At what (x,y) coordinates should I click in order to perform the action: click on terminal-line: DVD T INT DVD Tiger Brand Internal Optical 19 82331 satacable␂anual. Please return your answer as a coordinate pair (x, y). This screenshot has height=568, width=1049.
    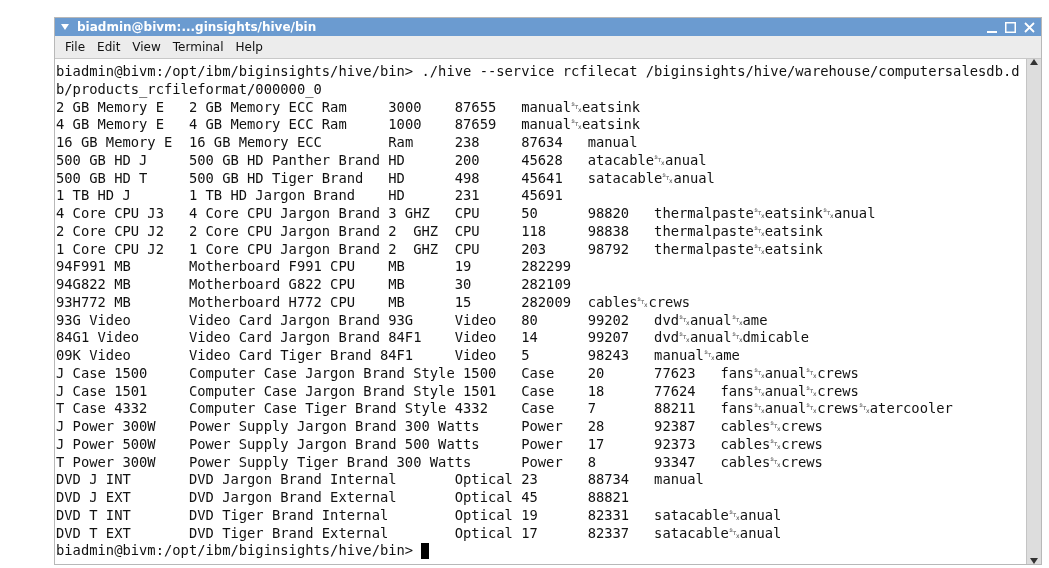
    Looking at the image, I should click on (419, 515).